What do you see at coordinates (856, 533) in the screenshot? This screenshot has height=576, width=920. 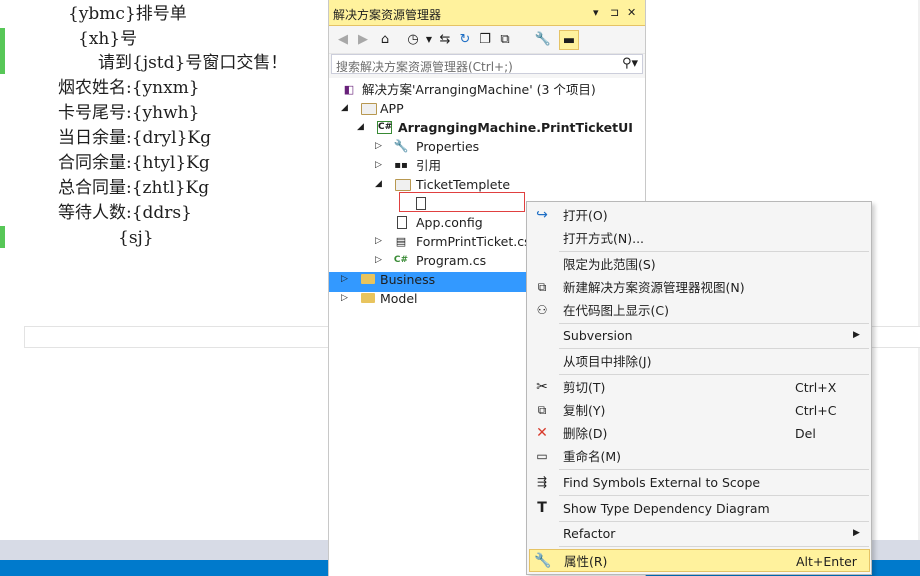 I see `submenu-arrow-icon: ▶` at bounding box center [856, 533].